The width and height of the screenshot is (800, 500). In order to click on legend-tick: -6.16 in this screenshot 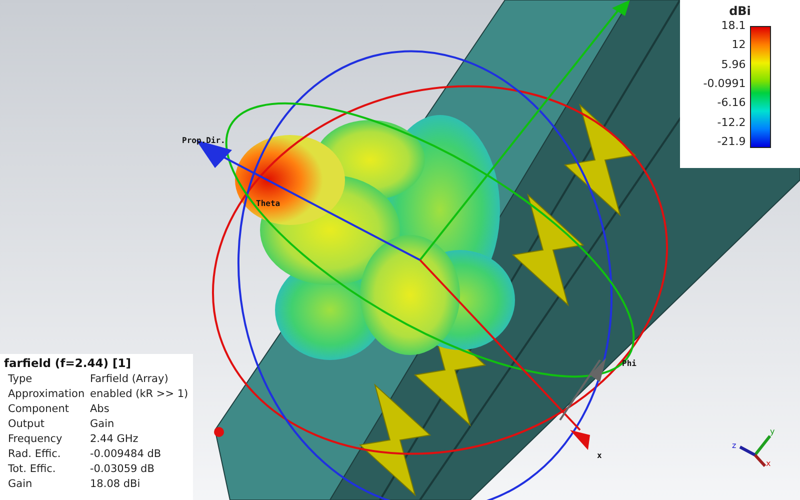, I will do `click(731, 103)`.